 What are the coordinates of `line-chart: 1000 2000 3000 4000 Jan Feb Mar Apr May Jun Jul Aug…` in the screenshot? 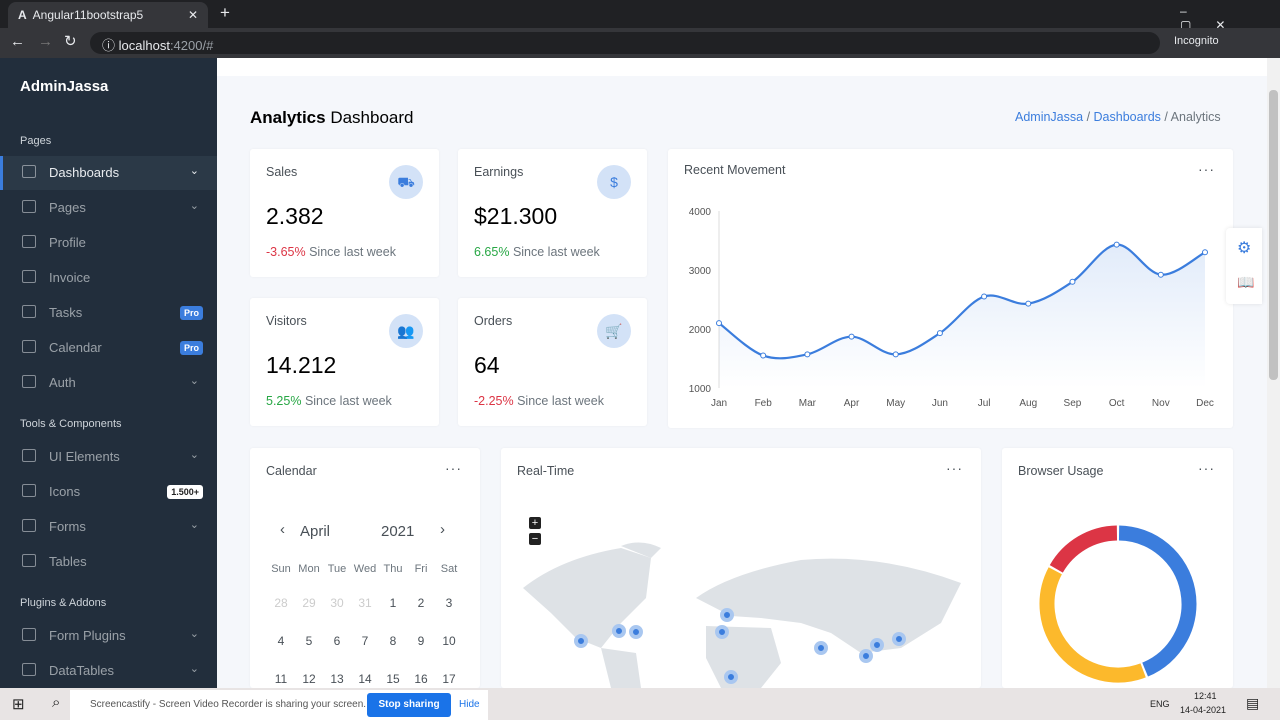 It's located at (951, 308).